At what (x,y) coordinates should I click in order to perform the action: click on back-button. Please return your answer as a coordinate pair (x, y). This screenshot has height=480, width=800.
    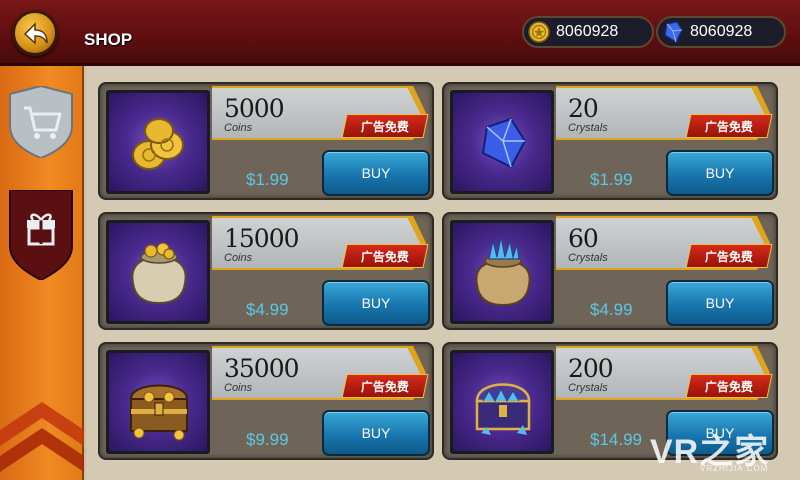
    Looking at the image, I should click on (35, 33).